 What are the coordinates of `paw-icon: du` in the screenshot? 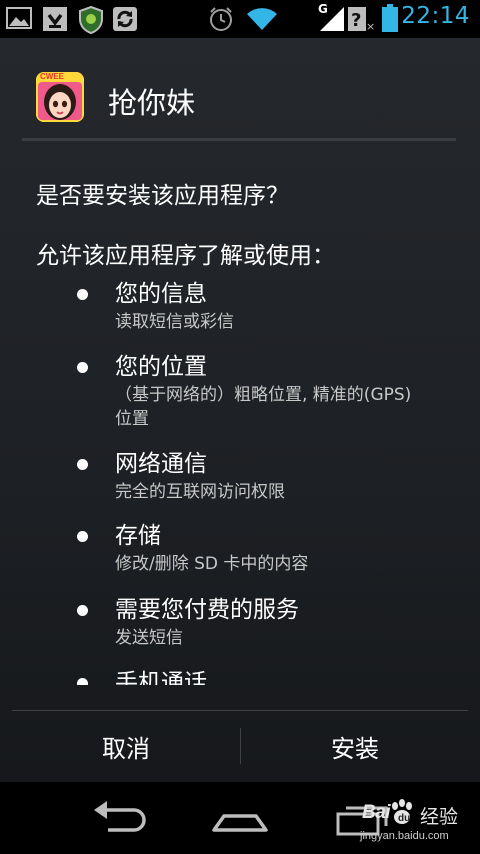 It's located at (402, 815).